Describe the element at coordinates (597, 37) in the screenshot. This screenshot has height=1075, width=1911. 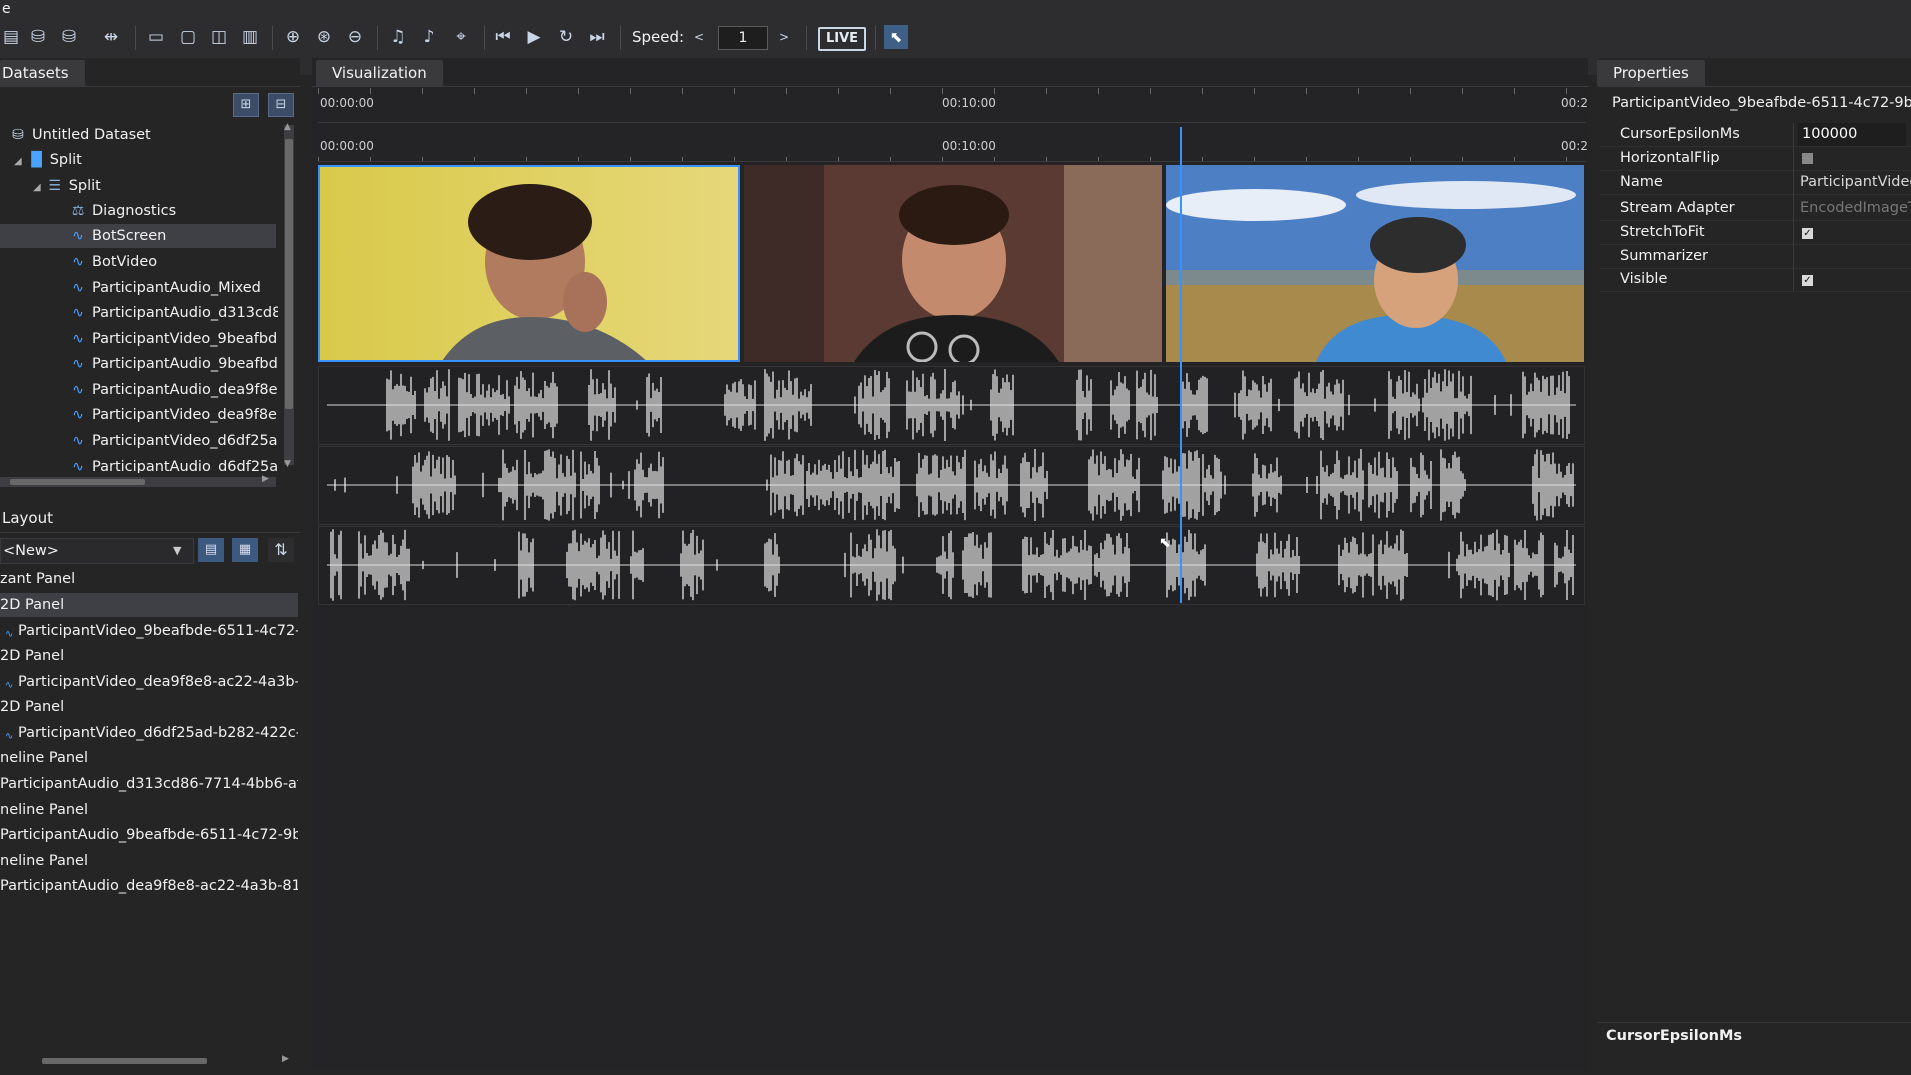
I see `skip-forward-icon: ⏭` at that location.